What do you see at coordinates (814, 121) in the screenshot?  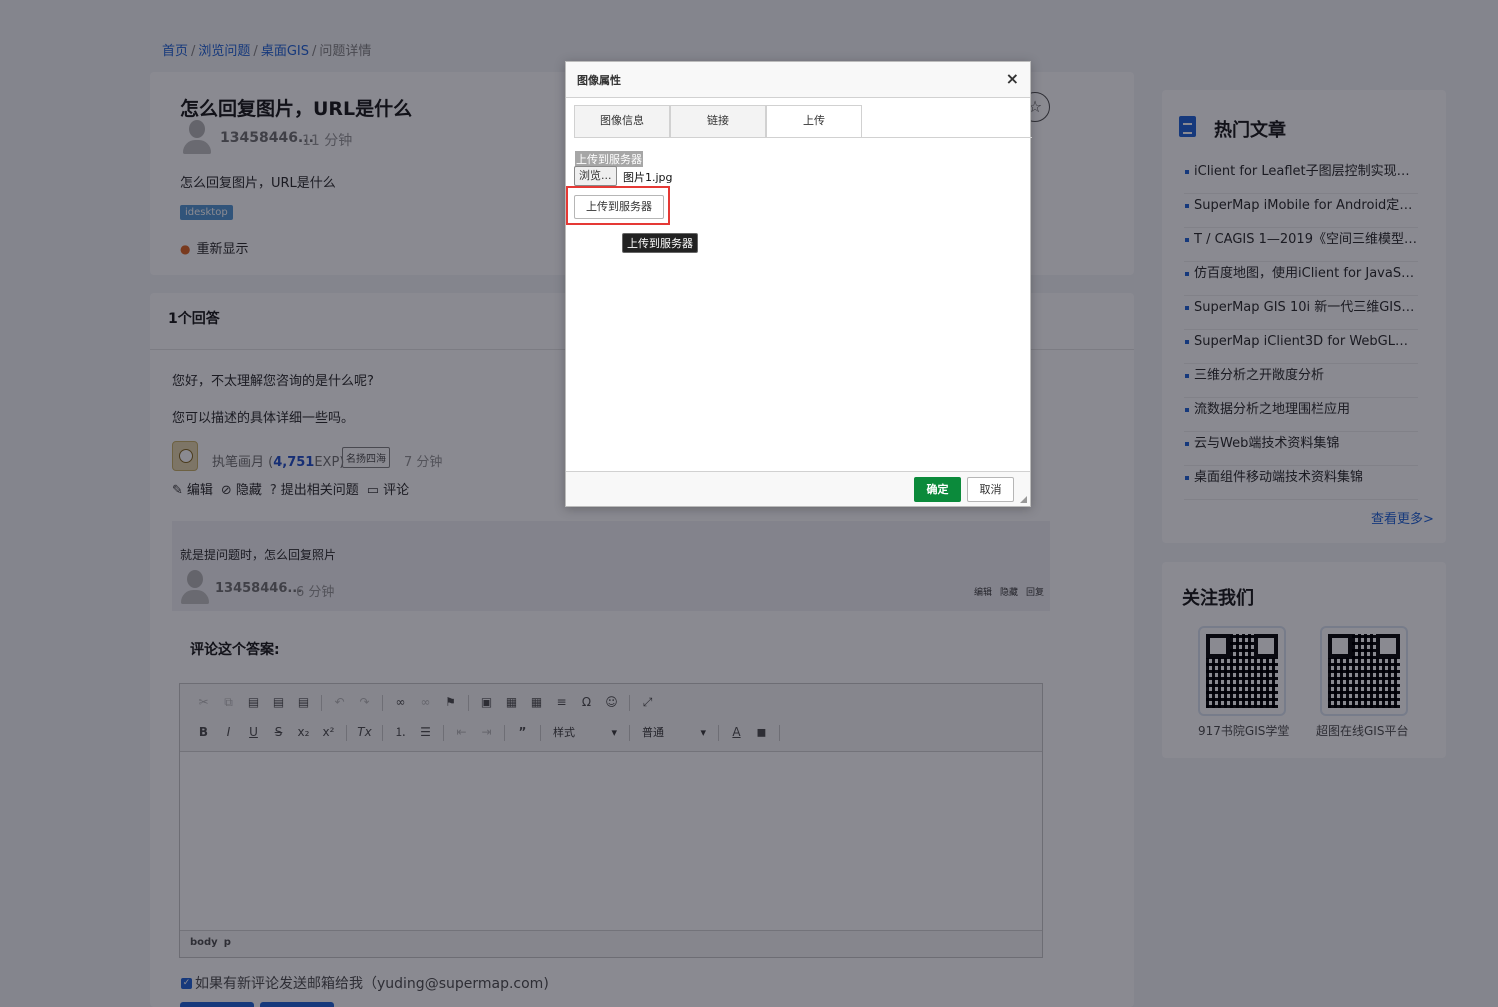 I see `tab-upload: 上传` at bounding box center [814, 121].